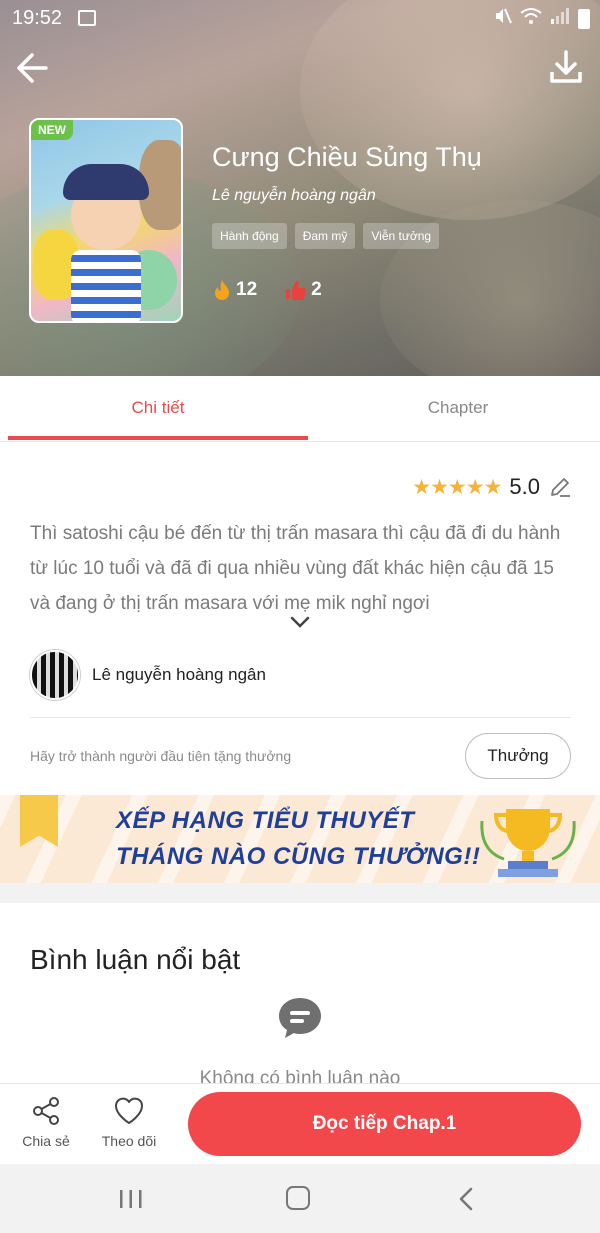  Describe the element at coordinates (131, 1199) in the screenshot. I see `recent-apps-icon` at that location.